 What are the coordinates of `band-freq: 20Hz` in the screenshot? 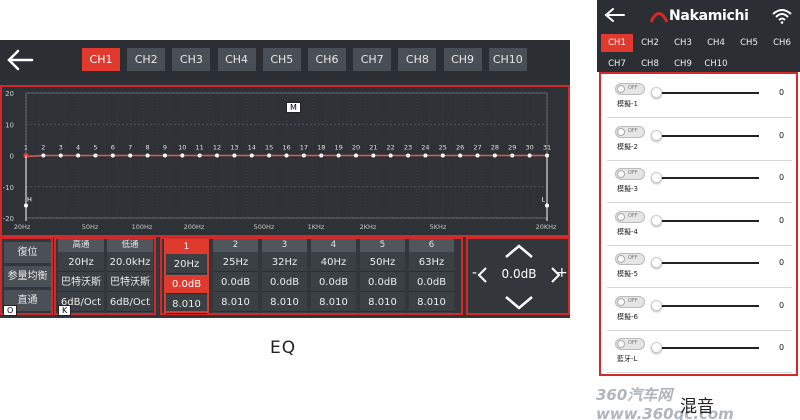 It's located at (186, 264).